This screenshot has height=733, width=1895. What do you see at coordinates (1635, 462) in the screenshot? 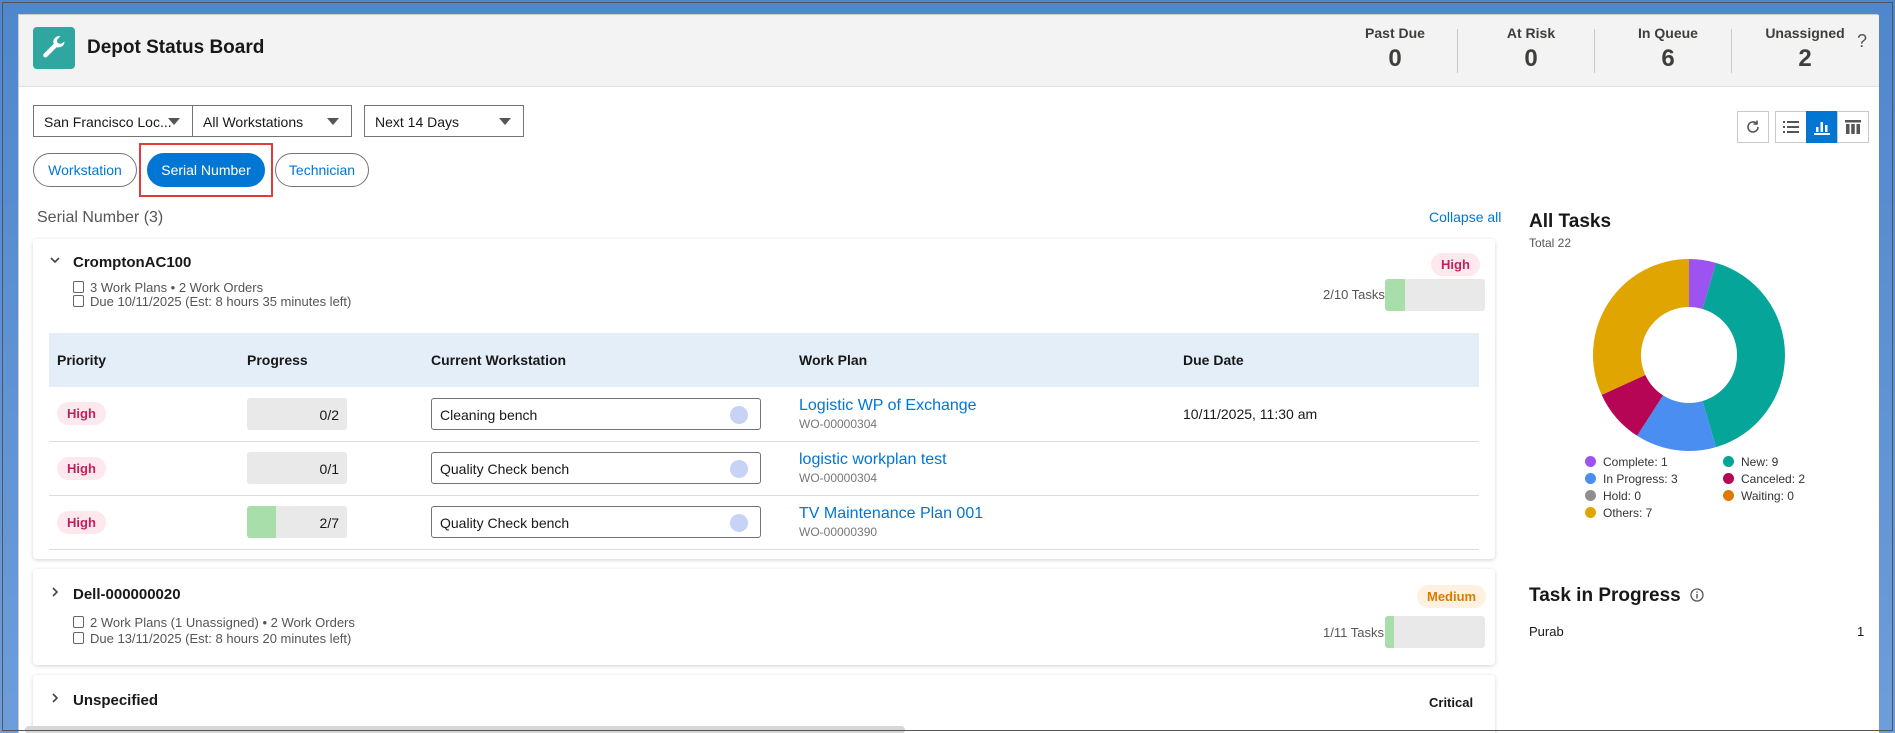
I see `legend-label: Complete: 1` at bounding box center [1635, 462].